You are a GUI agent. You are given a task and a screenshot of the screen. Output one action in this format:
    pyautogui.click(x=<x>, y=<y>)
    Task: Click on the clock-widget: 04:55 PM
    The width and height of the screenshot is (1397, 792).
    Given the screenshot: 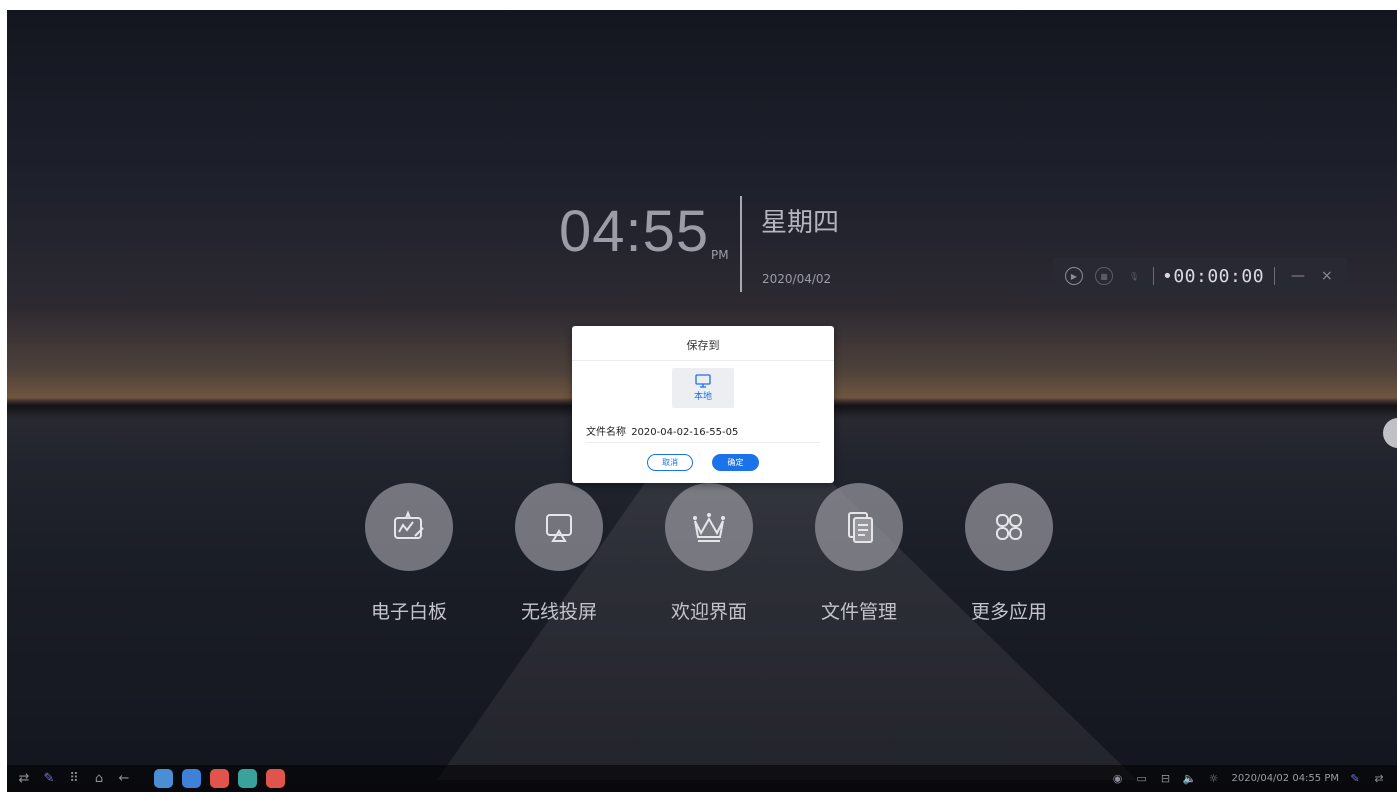 What is the action you would take?
    pyautogui.click(x=644, y=231)
    